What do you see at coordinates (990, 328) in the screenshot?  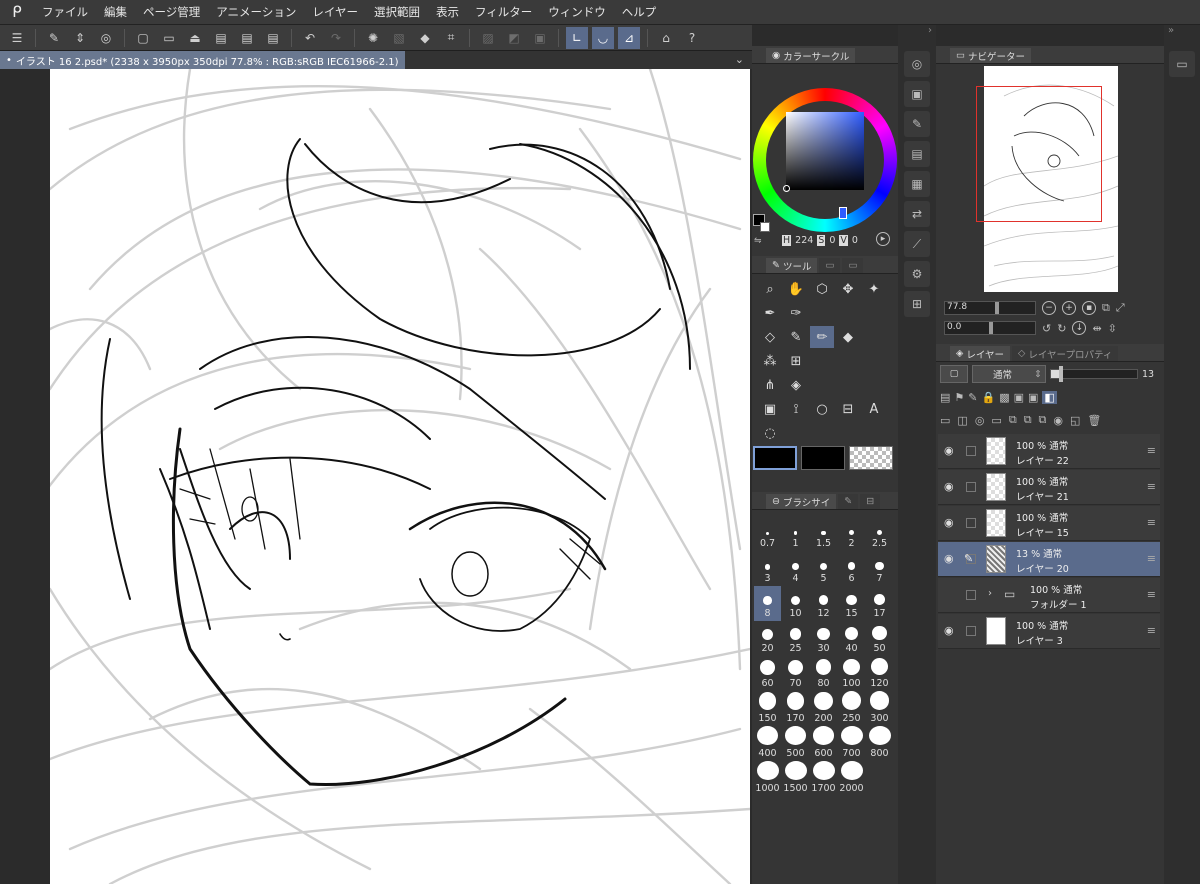 I see `rotation-field: 0.0` at bounding box center [990, 328].